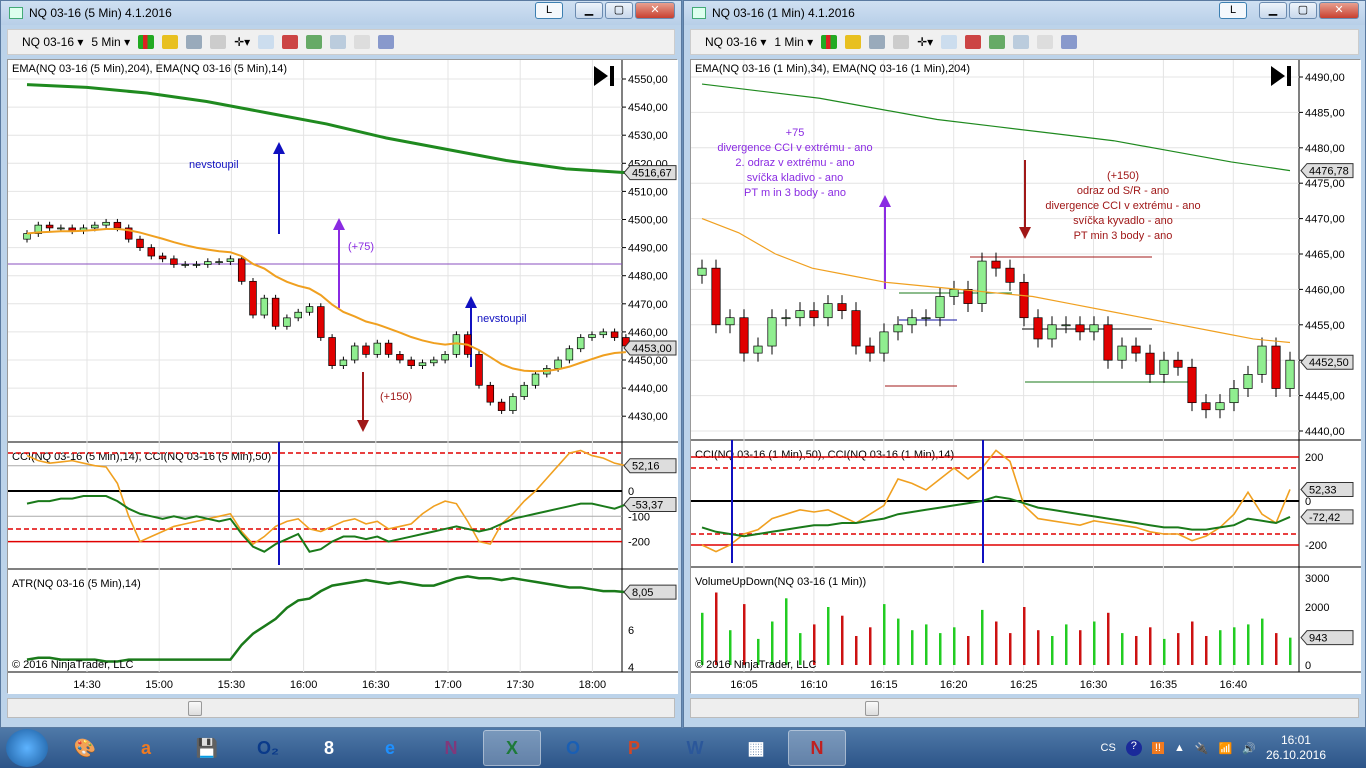 The image size is (1366, 768). I want to click on atr-value-label: 8,05, so click(642, 593).